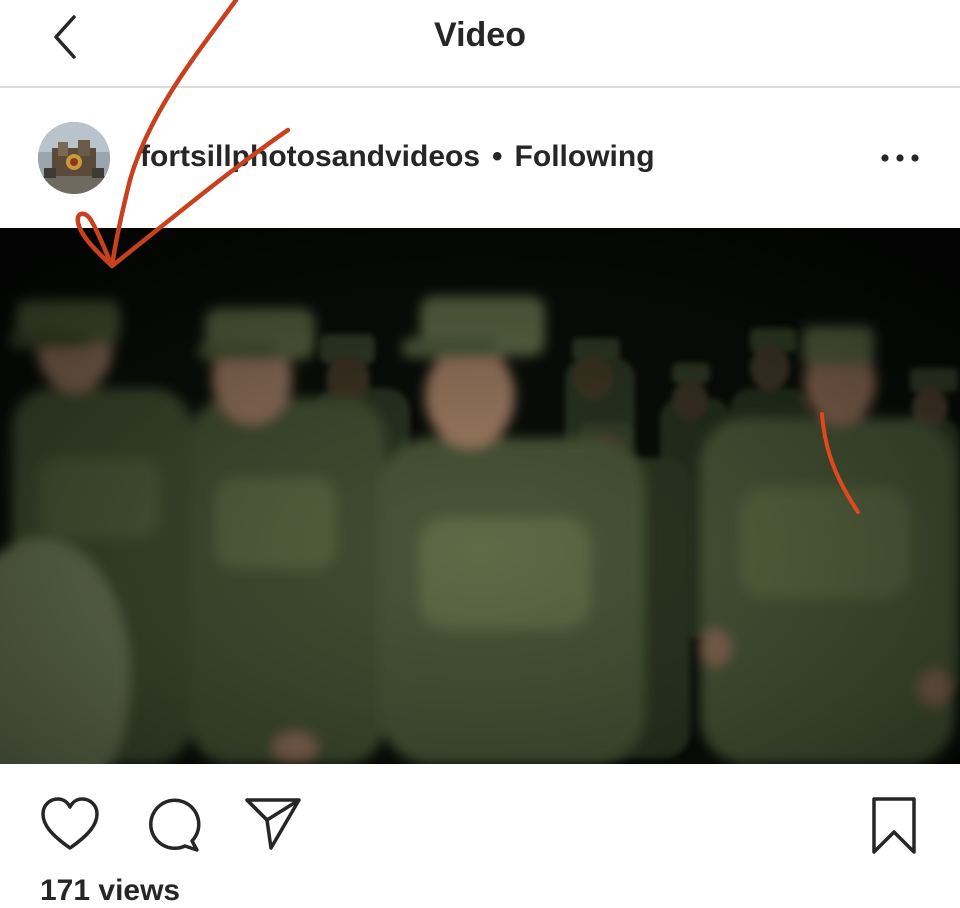 The width and height of the screenshot is (960, 908). I want to click on views-count: 171 views, so click(110, 890).